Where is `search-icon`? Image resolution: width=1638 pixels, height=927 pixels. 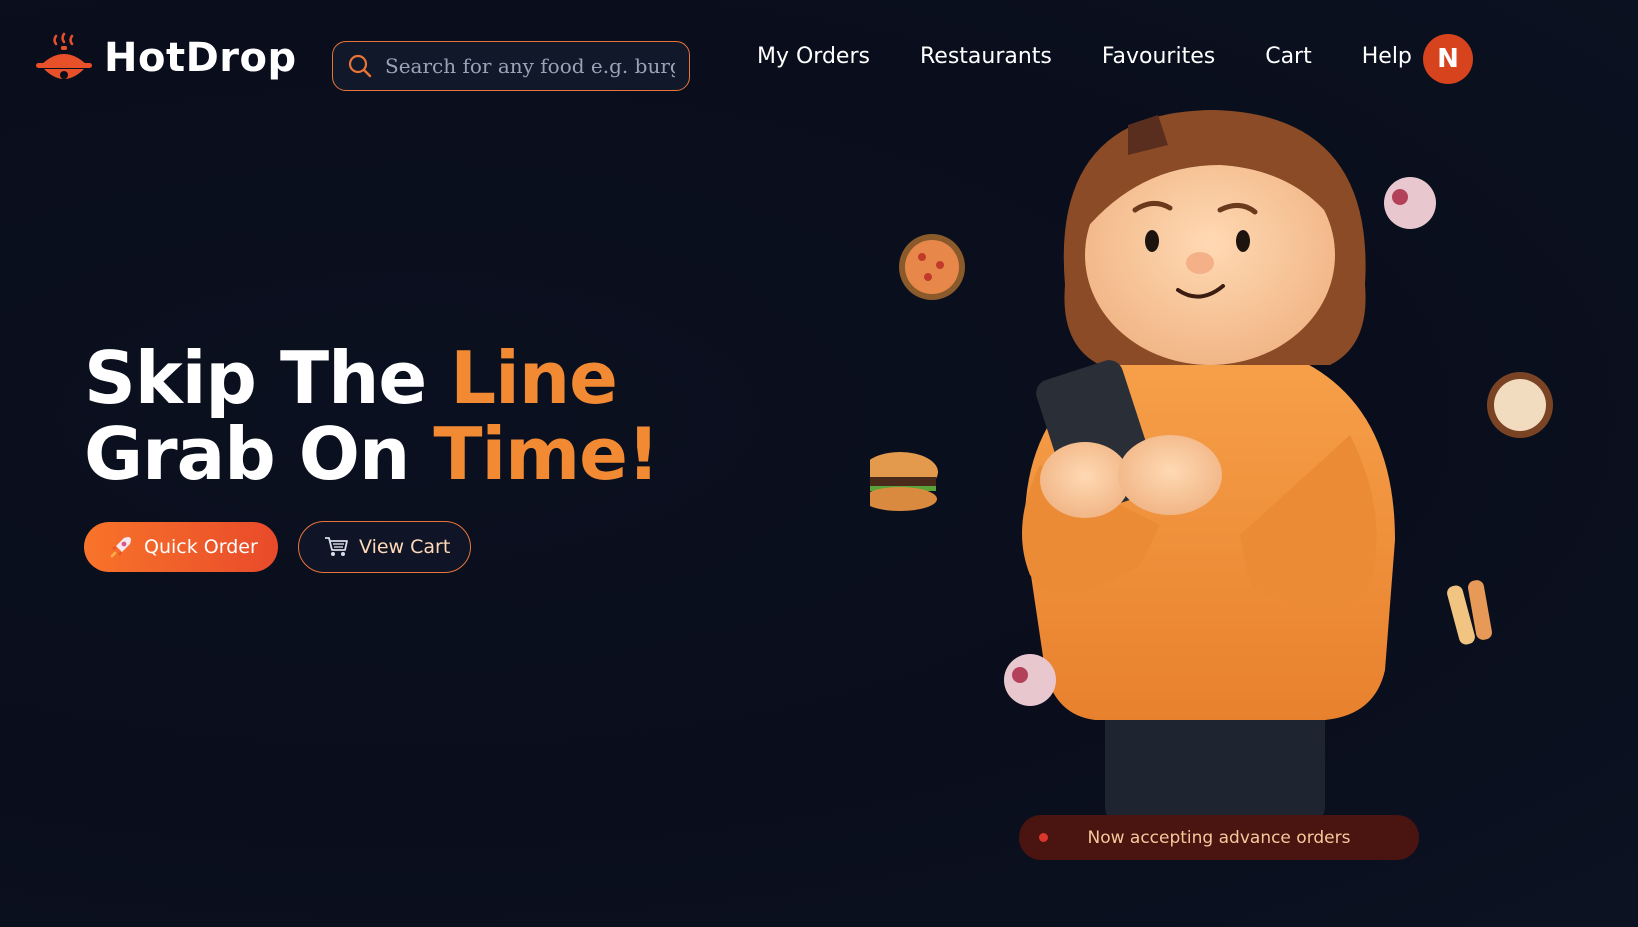 search-icon is located at coordinates (360, 66).